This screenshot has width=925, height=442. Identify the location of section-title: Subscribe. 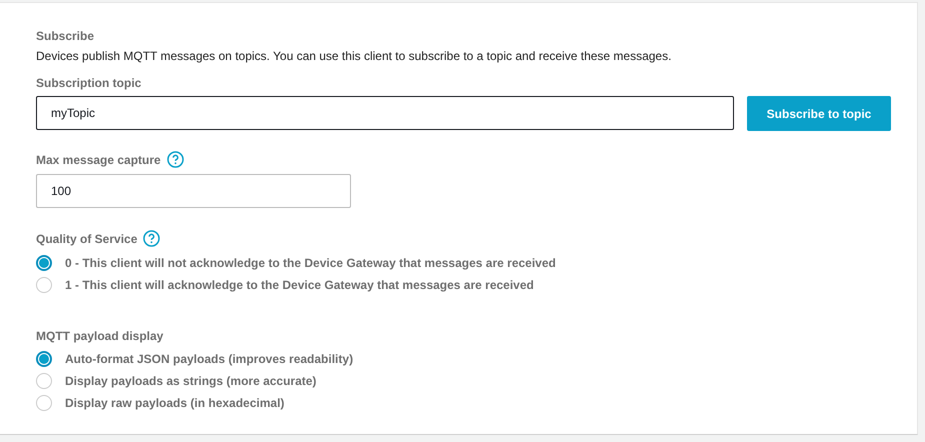
(65, 36).